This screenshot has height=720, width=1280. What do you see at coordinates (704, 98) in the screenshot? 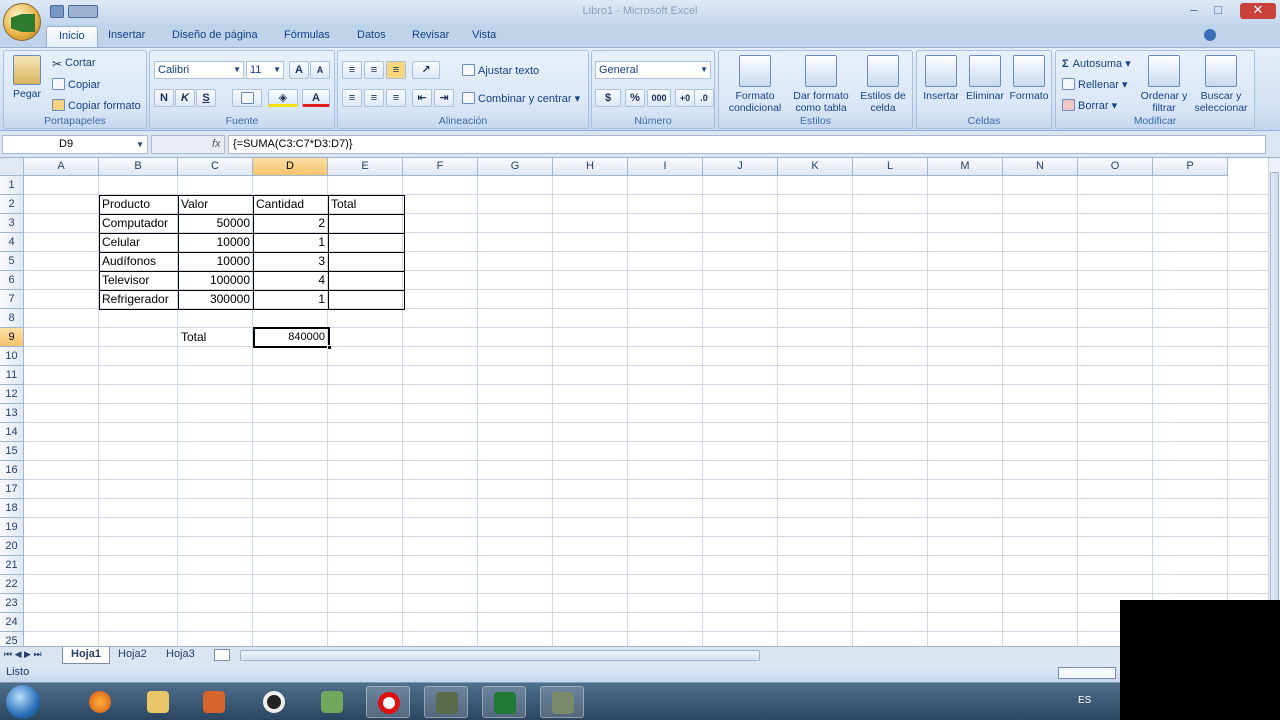
I see `decrease-decimal-icon: .0` at bounding box center [704, 98].